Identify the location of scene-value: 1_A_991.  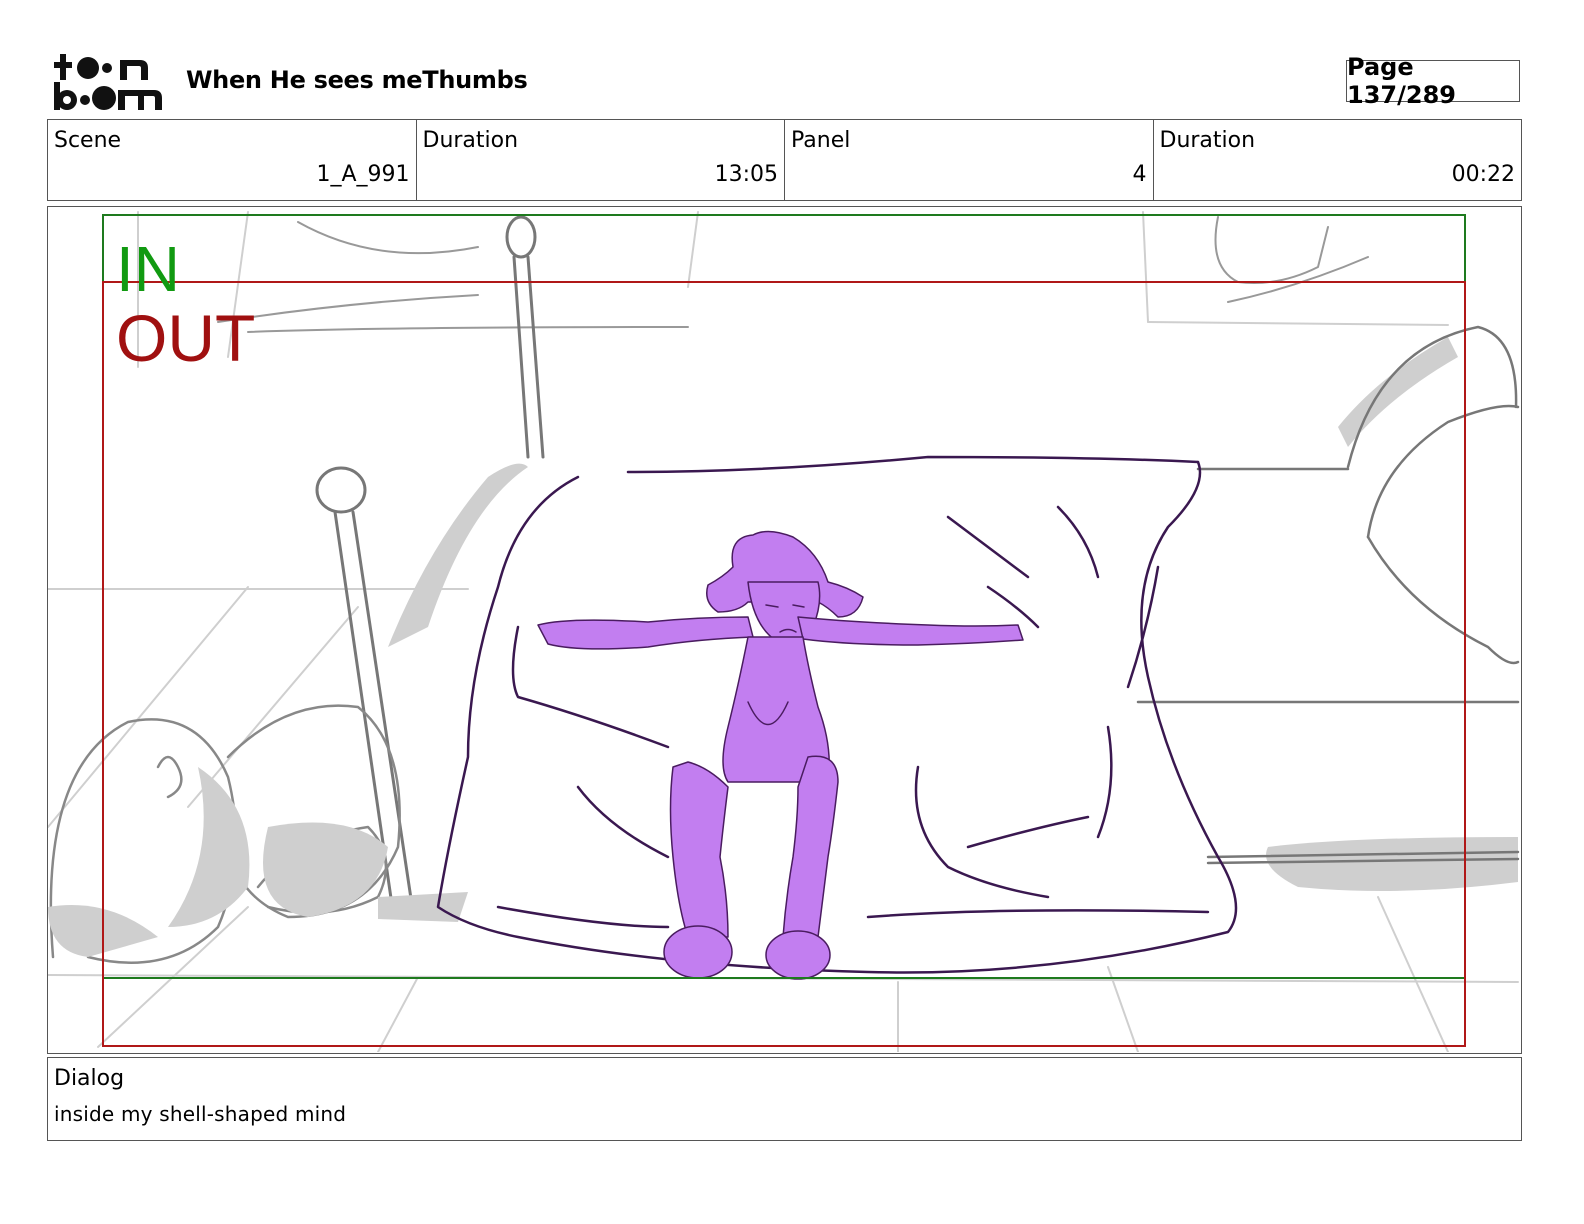
(363, 174).